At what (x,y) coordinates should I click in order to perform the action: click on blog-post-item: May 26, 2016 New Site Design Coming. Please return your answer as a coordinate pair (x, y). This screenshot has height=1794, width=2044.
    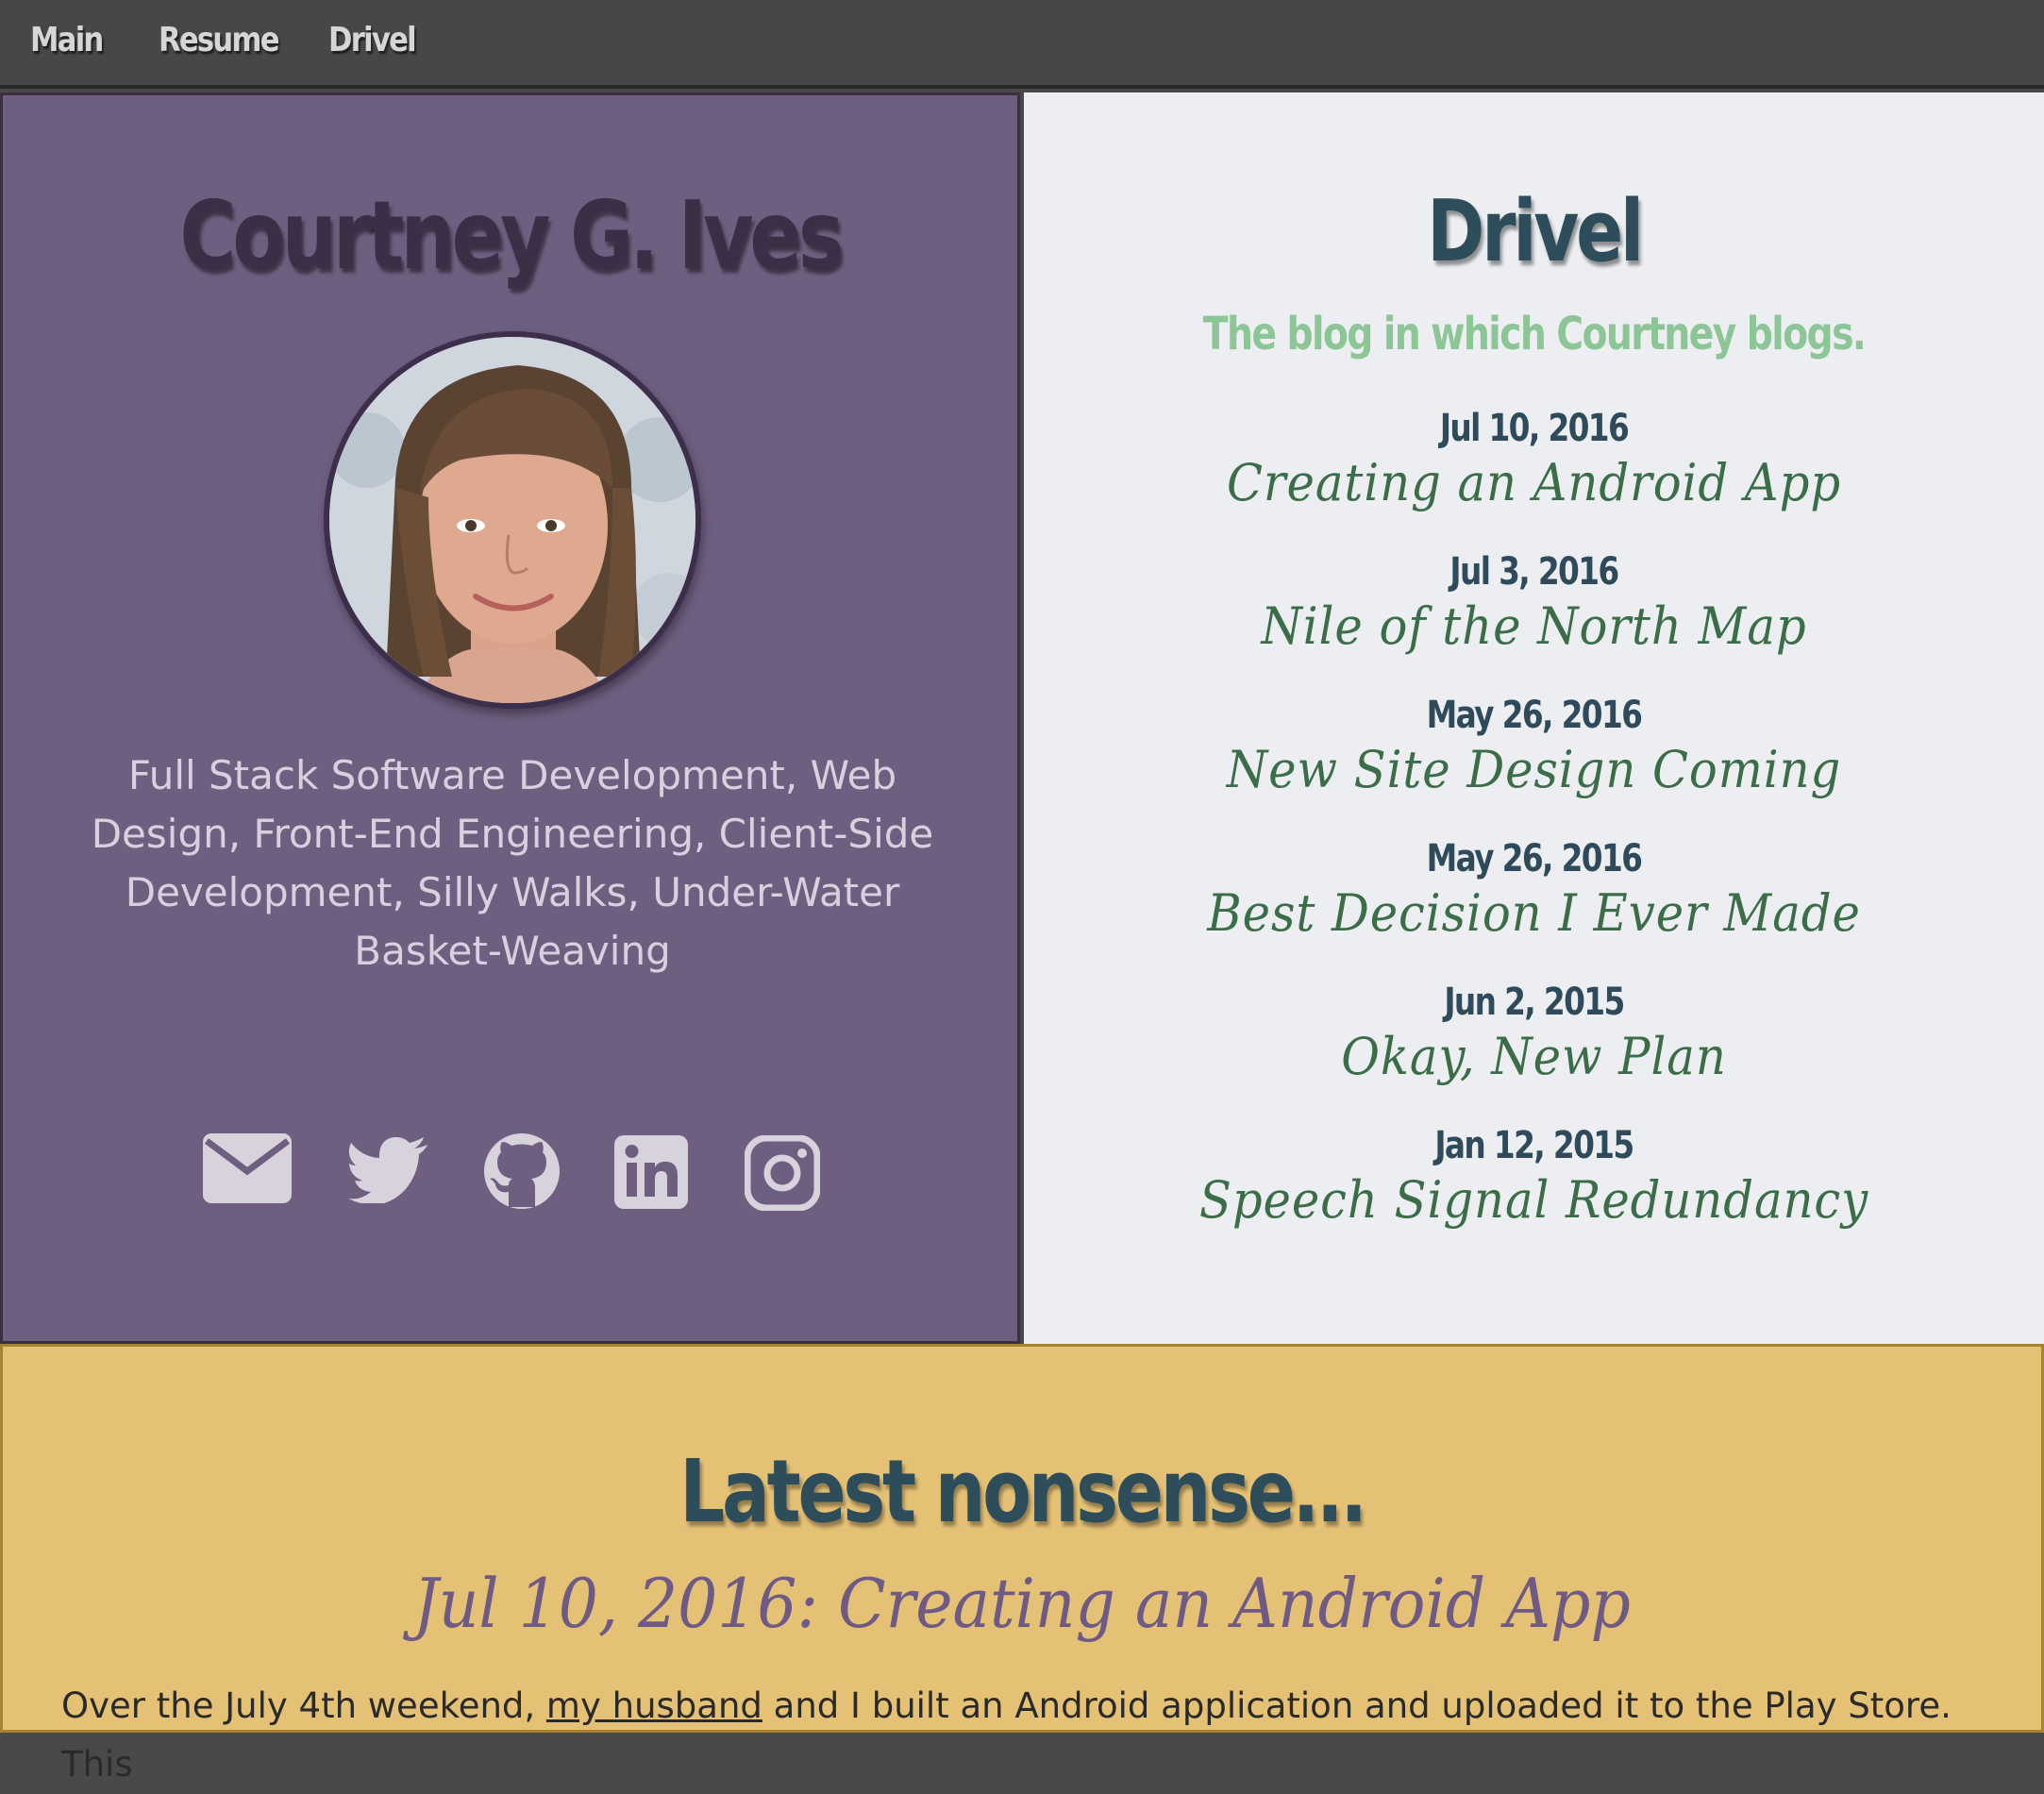
    Looking at the image, I should click on (1534, 762).